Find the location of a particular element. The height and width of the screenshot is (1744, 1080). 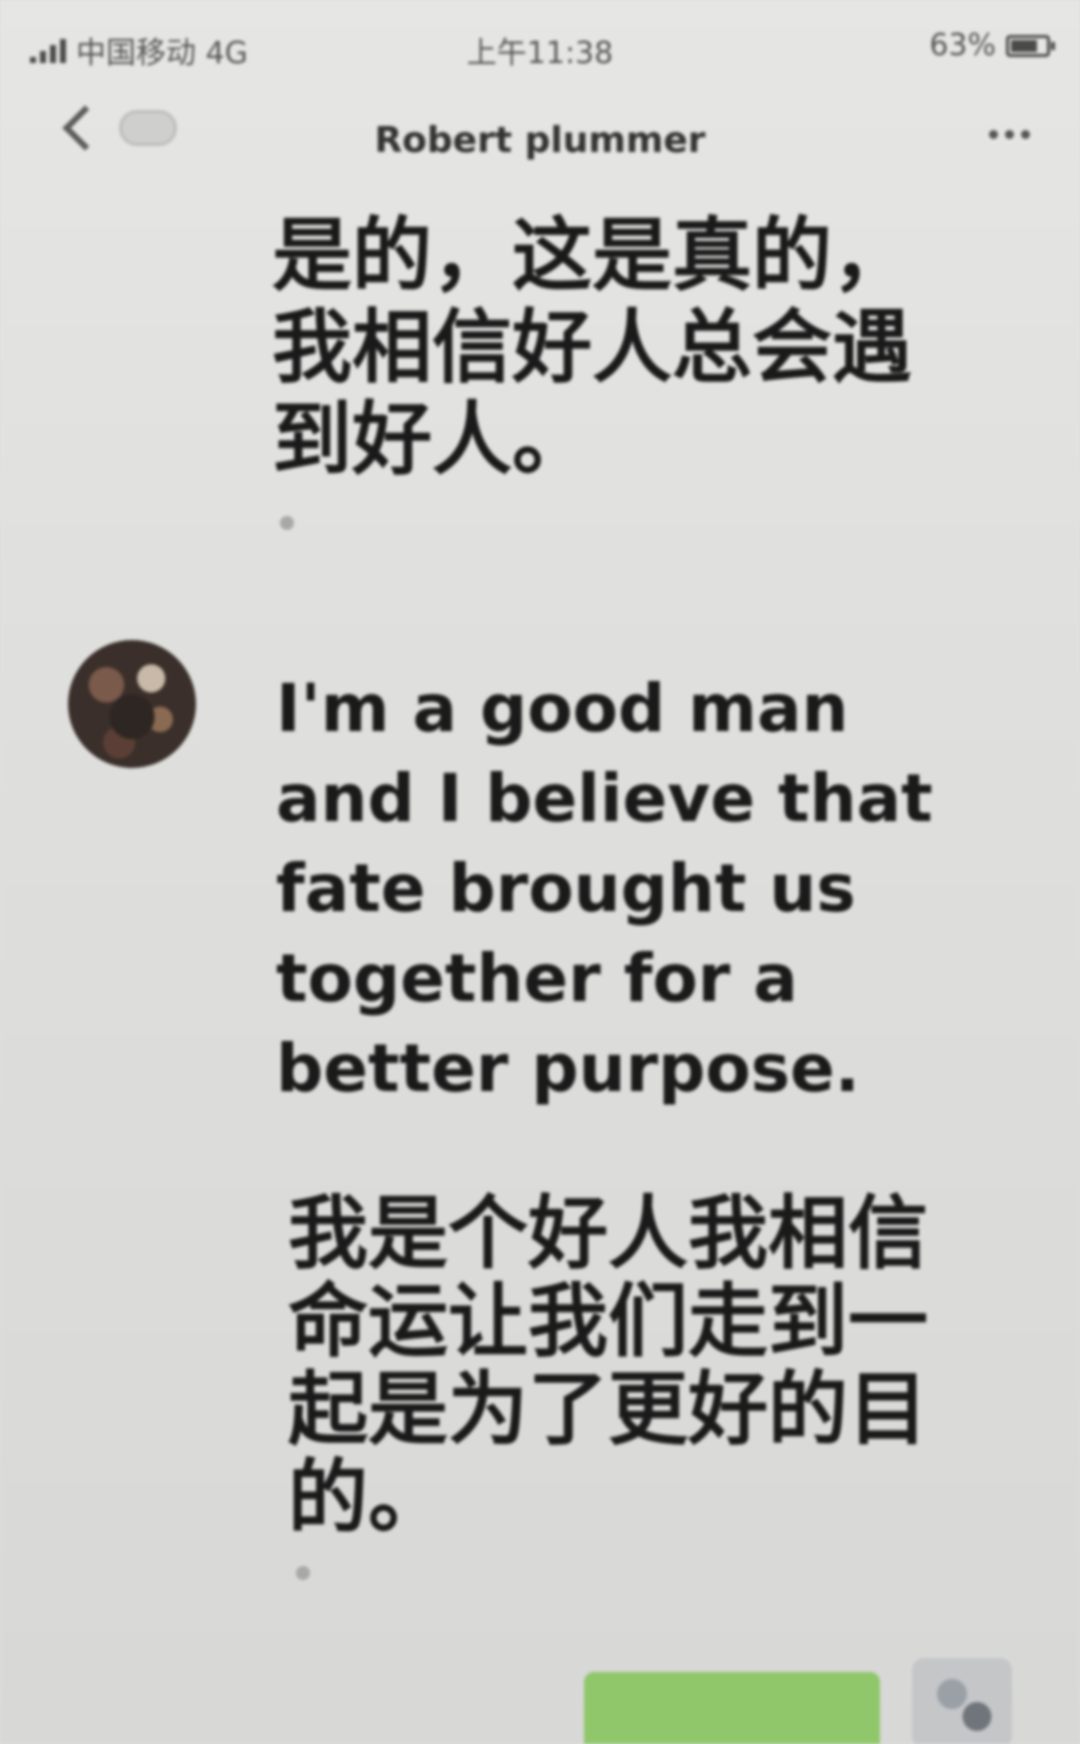

nav-bar: Robert plummer is located at coordinates (540, 145).